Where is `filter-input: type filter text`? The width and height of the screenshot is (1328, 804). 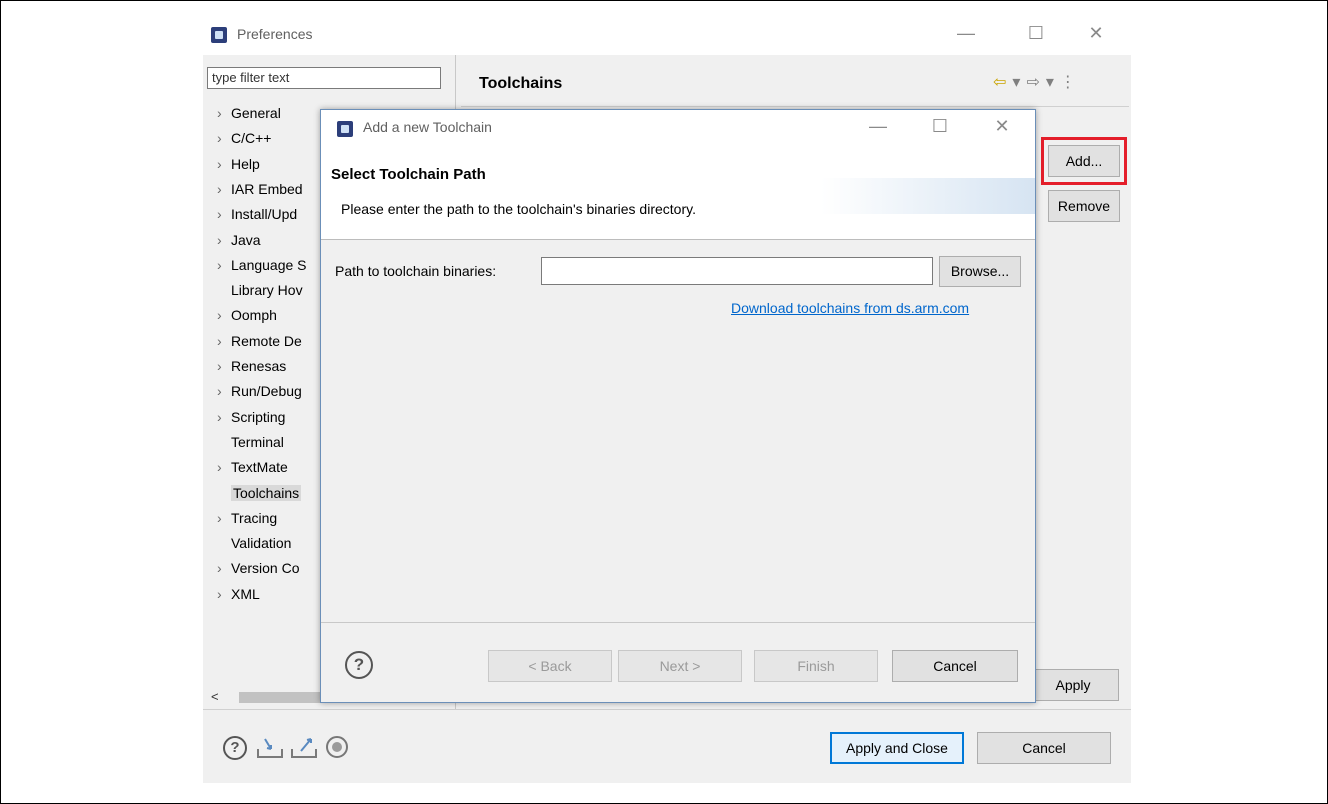 filter-input: type filter text is located at coordinates (324, 78).